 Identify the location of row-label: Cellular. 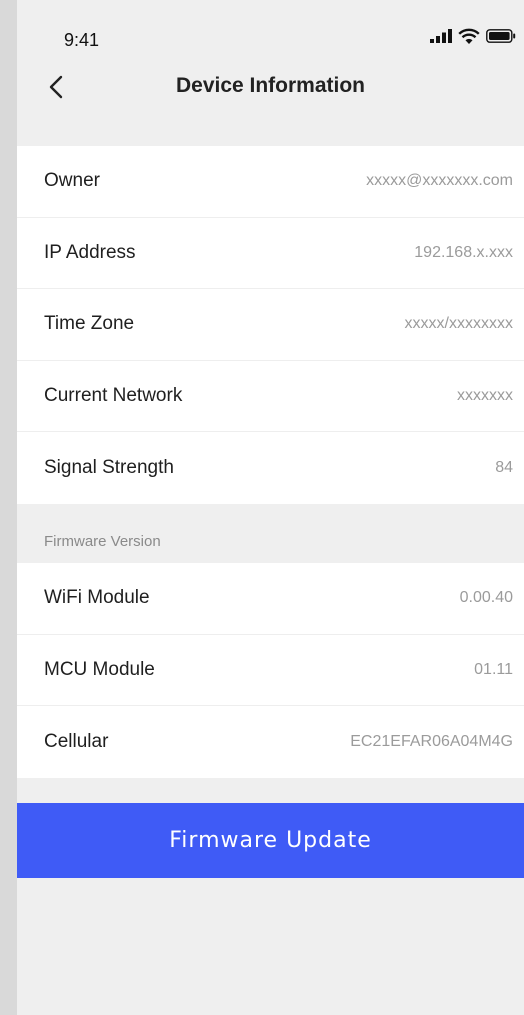
(76, 741).